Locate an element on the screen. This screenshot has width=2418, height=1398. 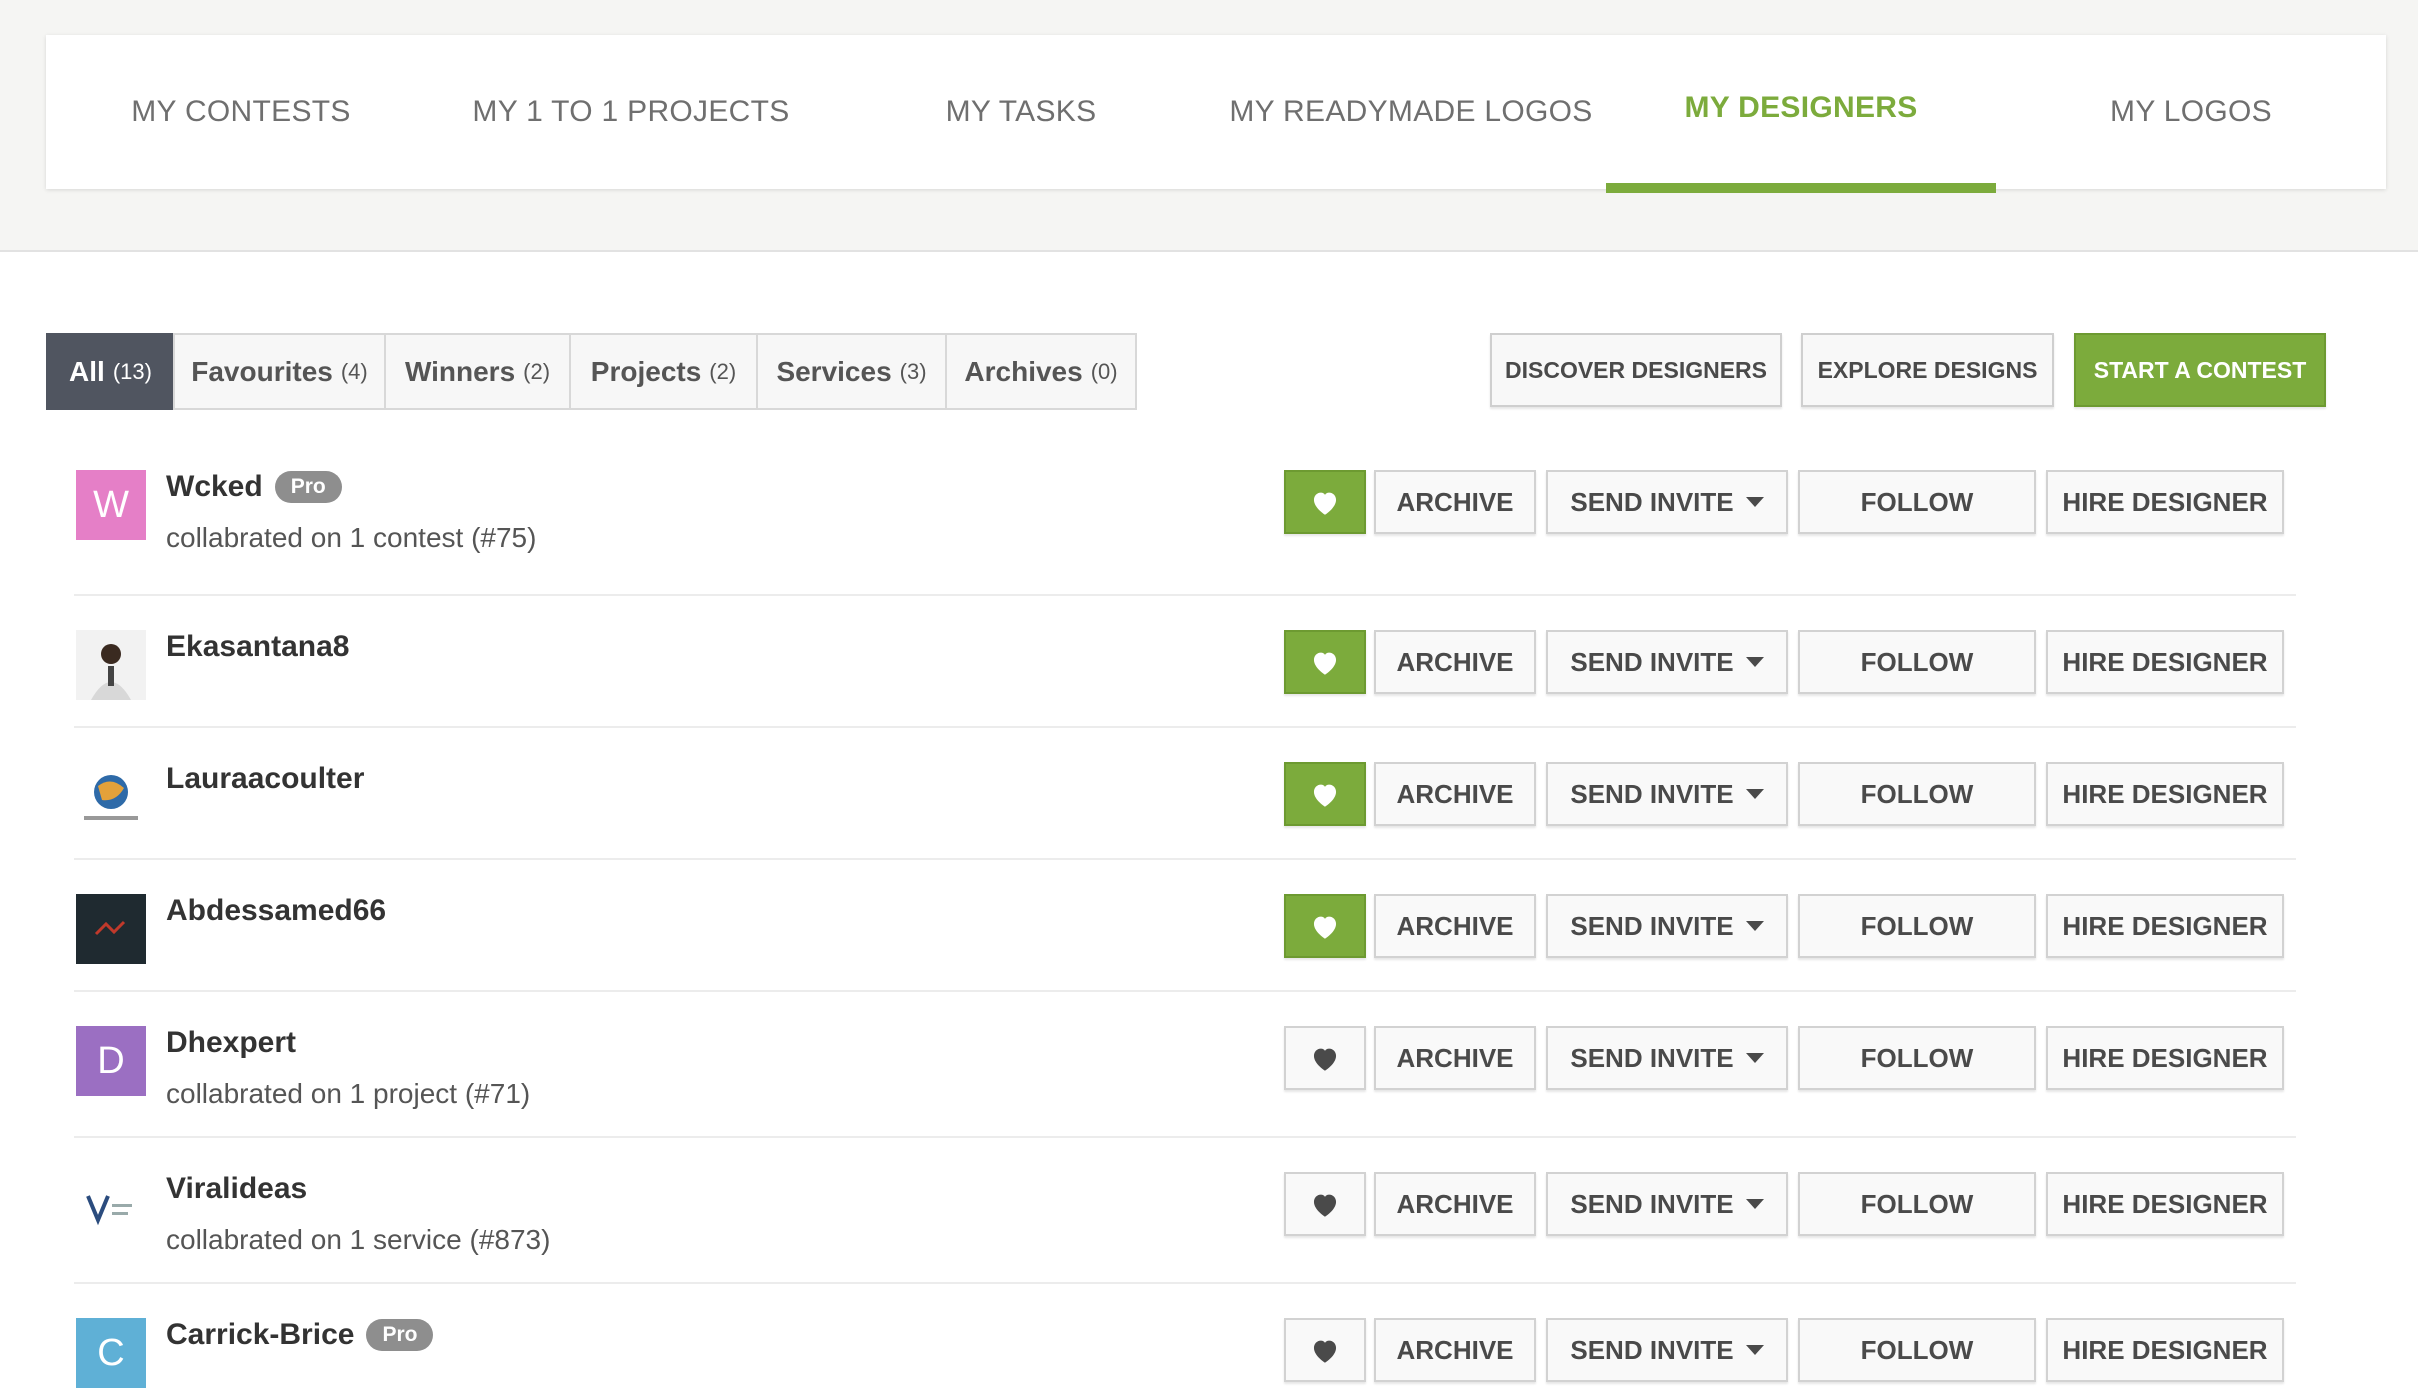
designer-name-text: Viralideas is located at coordinates (237, 1188).